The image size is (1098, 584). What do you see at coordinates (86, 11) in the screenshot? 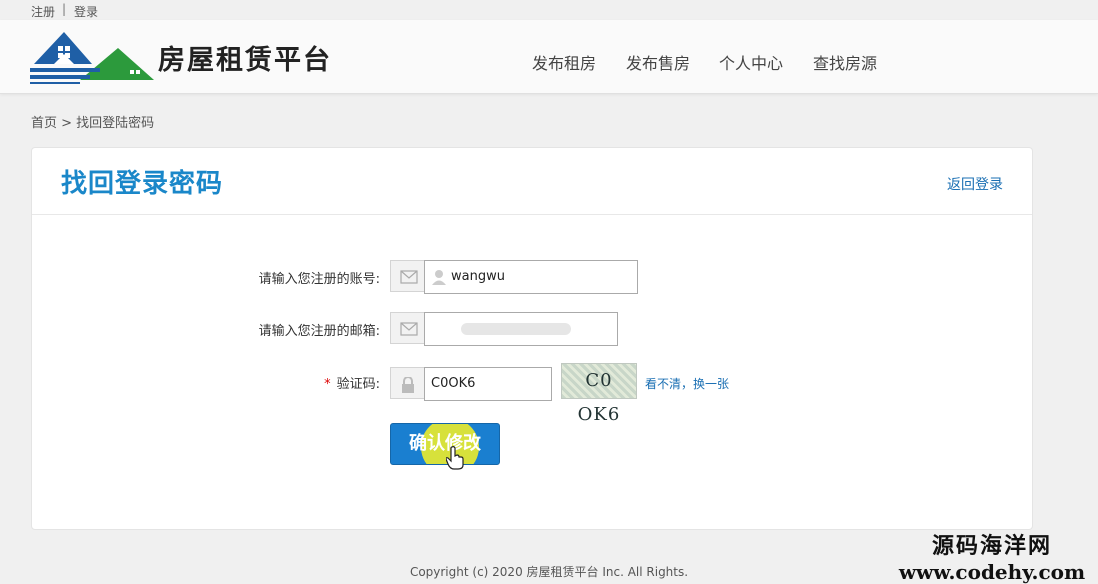
I see `login-link: 登录` at bounding box center [86, 11].